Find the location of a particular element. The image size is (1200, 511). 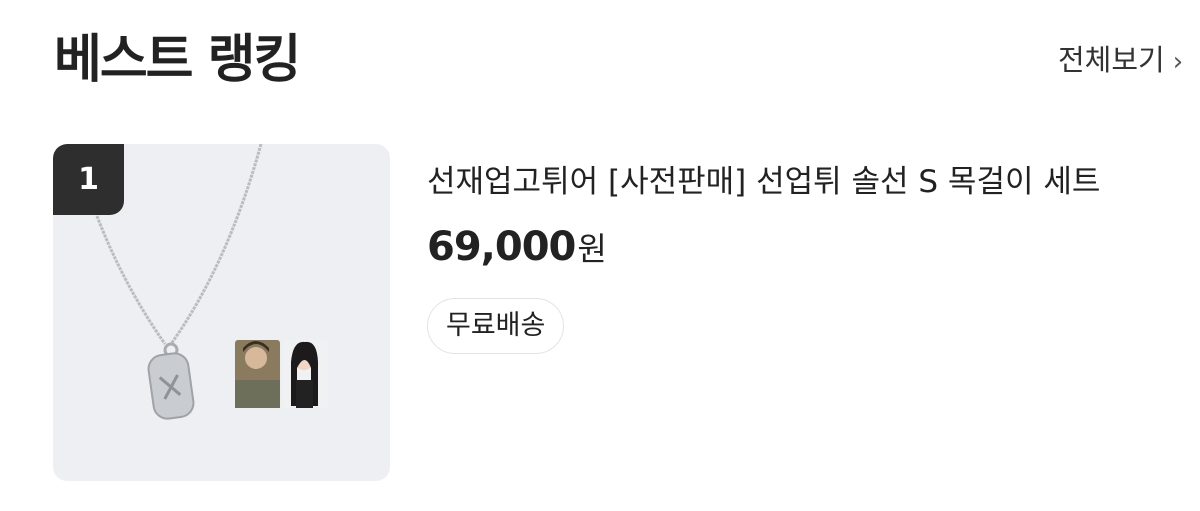

view-all-label: 전체보기 is located at coordinates (1111, 60).